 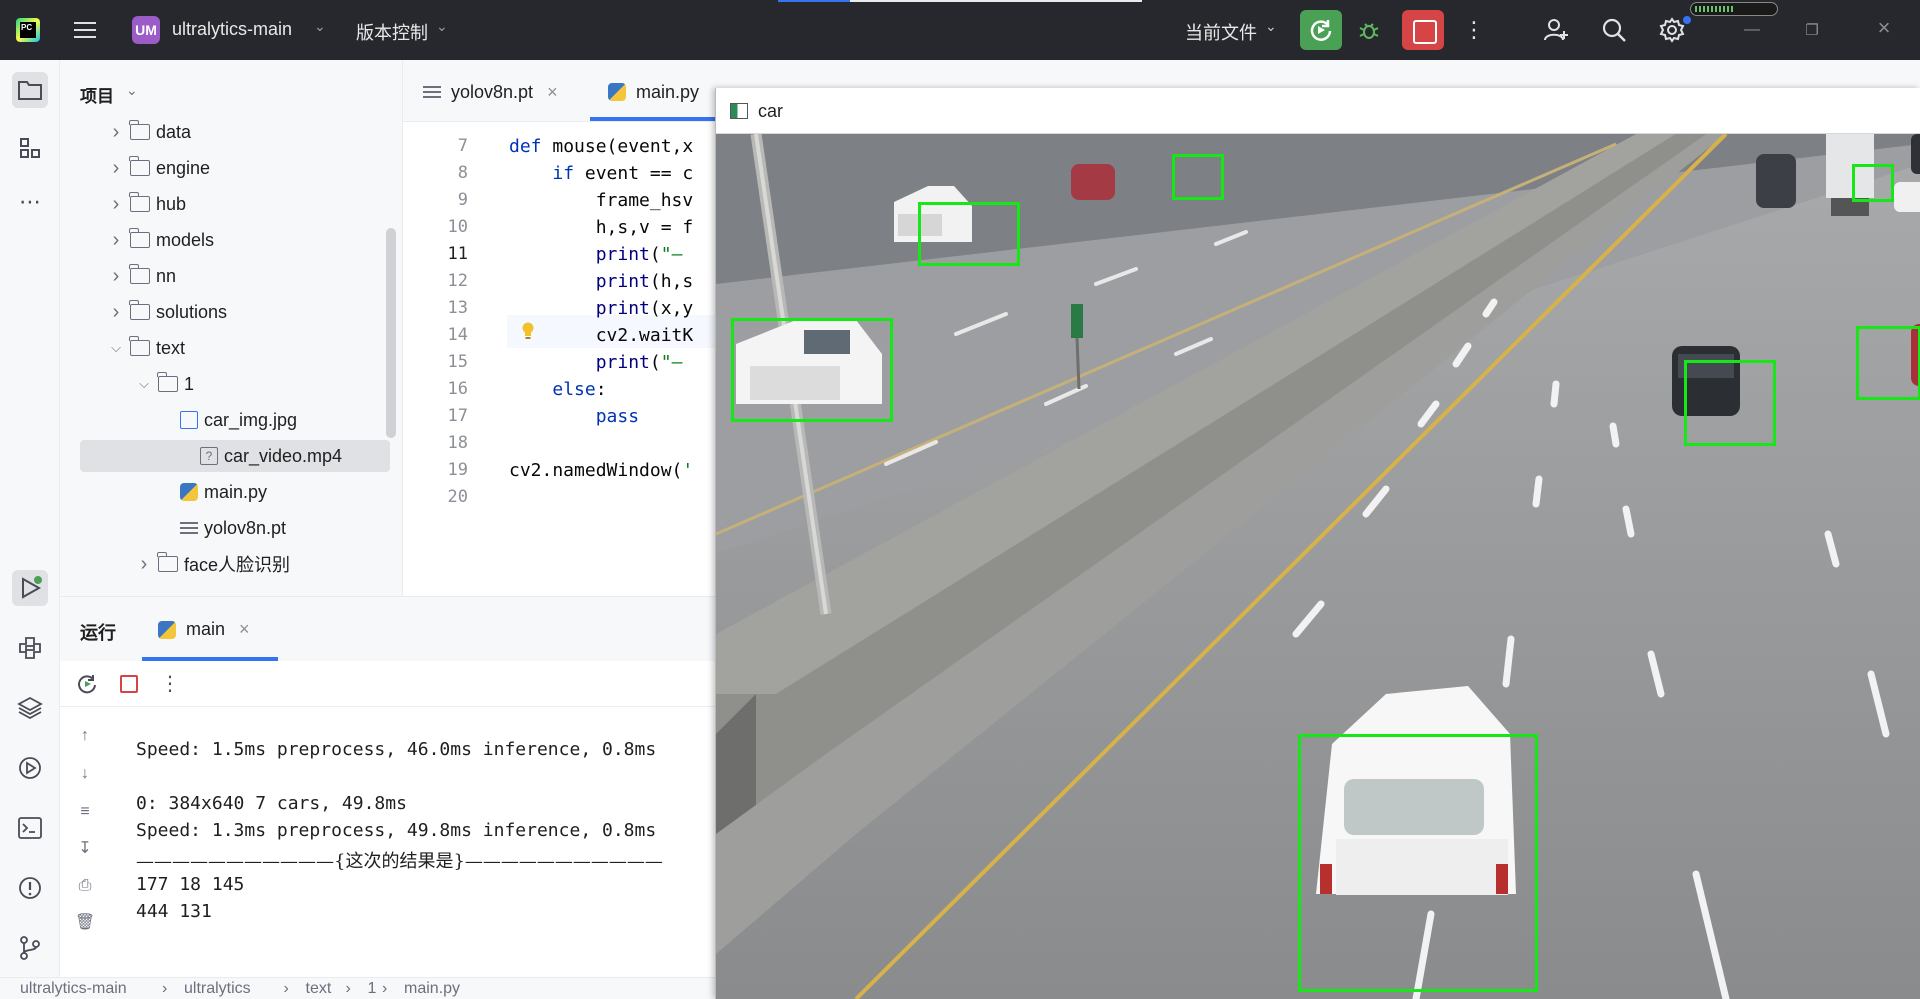 What do you see at coordinates (87, 686) in the screenshot?
I see `rerun-icon` at bounding box center [87, 686].